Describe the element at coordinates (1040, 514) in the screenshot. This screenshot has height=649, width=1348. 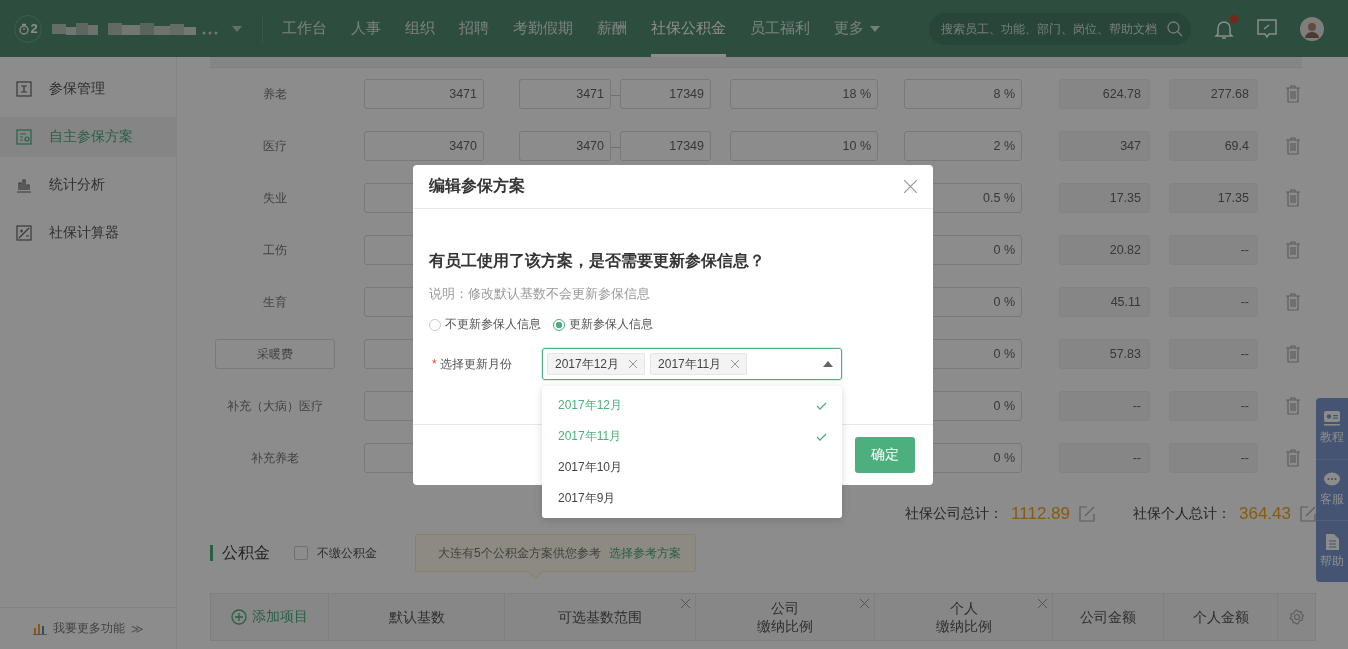
I see `total-value: 1112.89` at that location.